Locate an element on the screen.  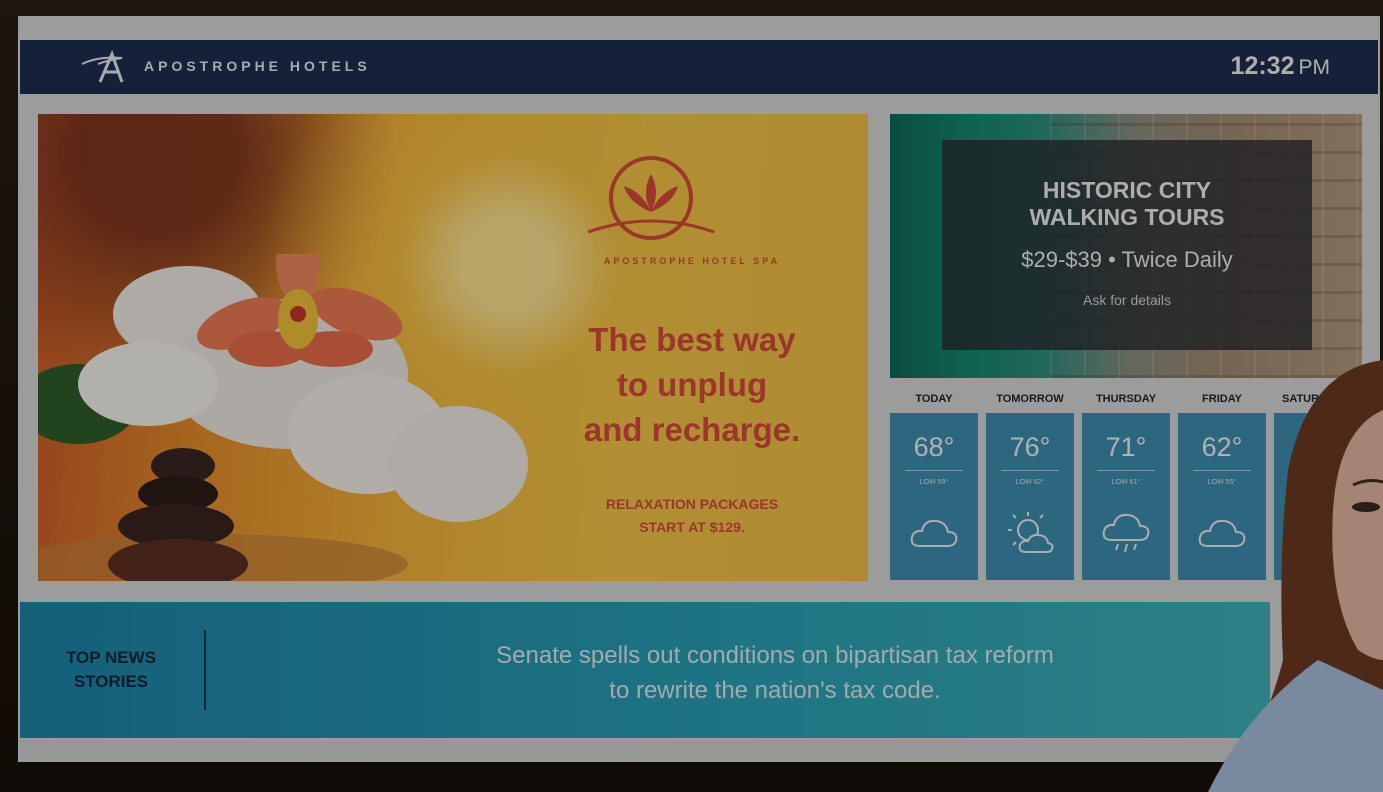
day-label-thursday: THURSDAY is located at coordinates (1126, 399).